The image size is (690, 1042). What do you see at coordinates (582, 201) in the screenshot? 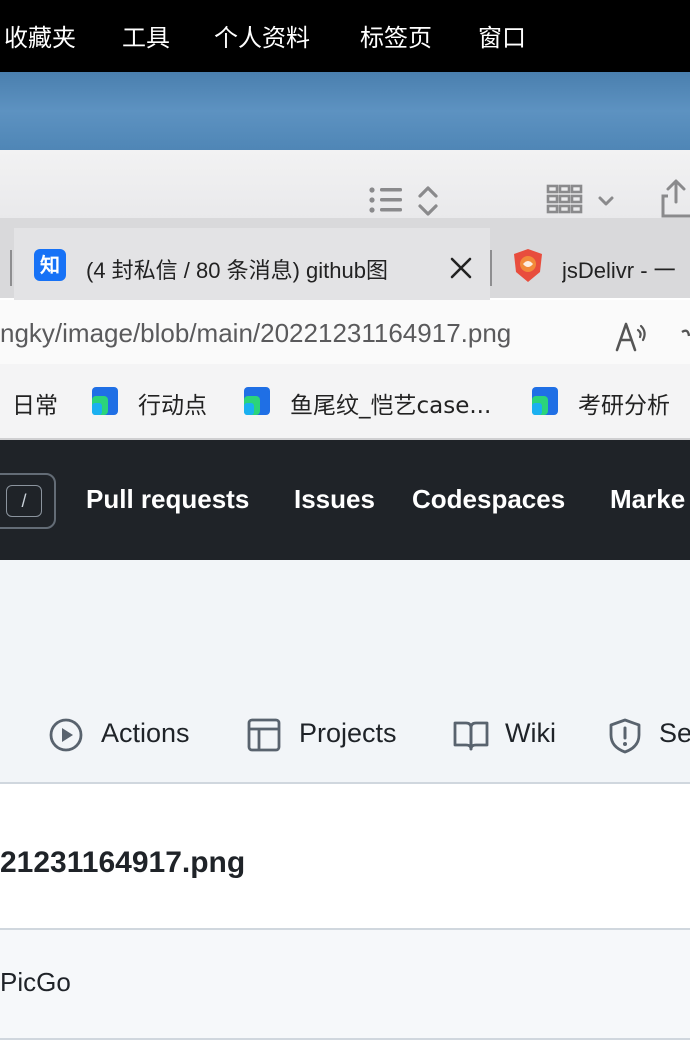
I see `tab-overview-icon` at bounding box center [582, 201].